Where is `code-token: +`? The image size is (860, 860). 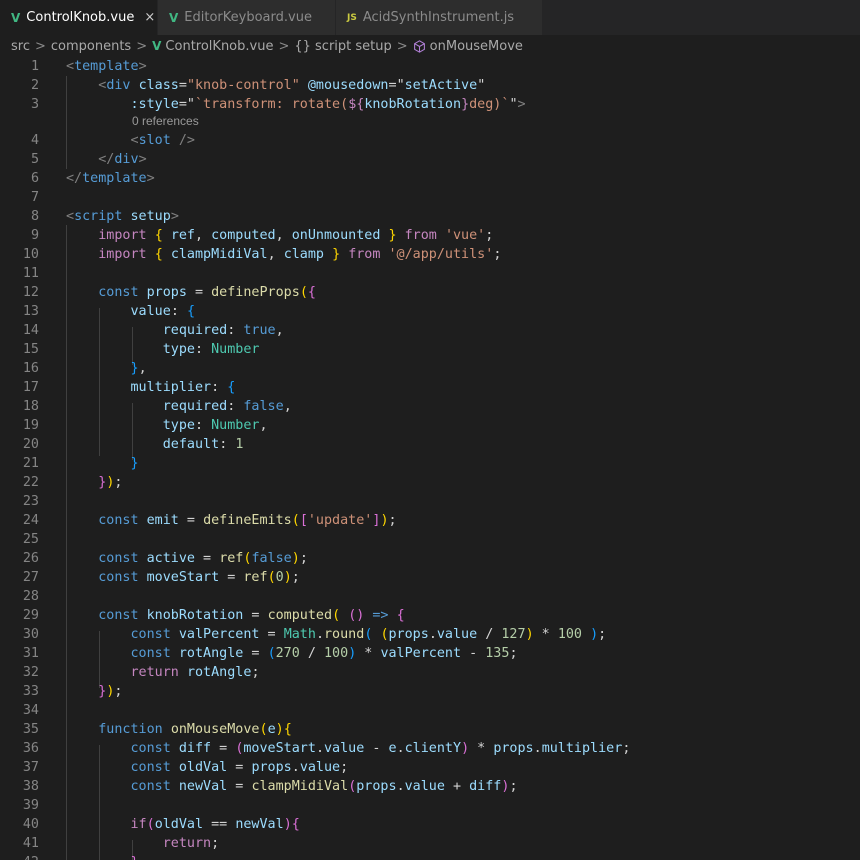
code-token: + is located at coordinates (457, 786).